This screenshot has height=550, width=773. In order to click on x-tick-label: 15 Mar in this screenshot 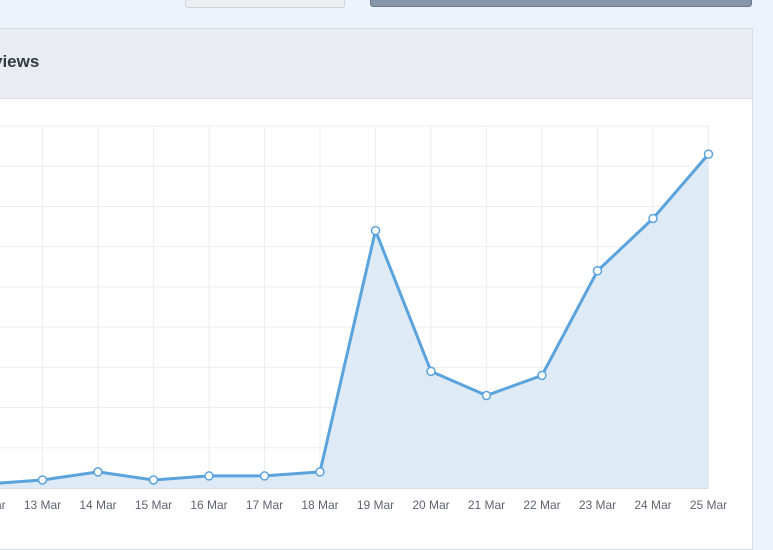, I will do `click(153, 505)`.